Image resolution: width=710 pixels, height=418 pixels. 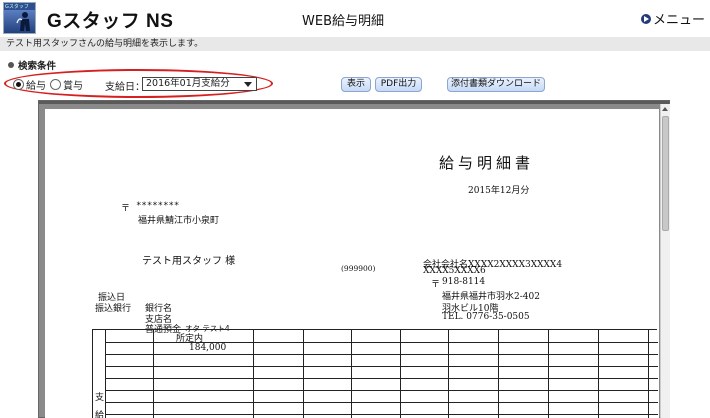 I want to click on payment-date-label: 支給日：, so click(x=125, y=87).